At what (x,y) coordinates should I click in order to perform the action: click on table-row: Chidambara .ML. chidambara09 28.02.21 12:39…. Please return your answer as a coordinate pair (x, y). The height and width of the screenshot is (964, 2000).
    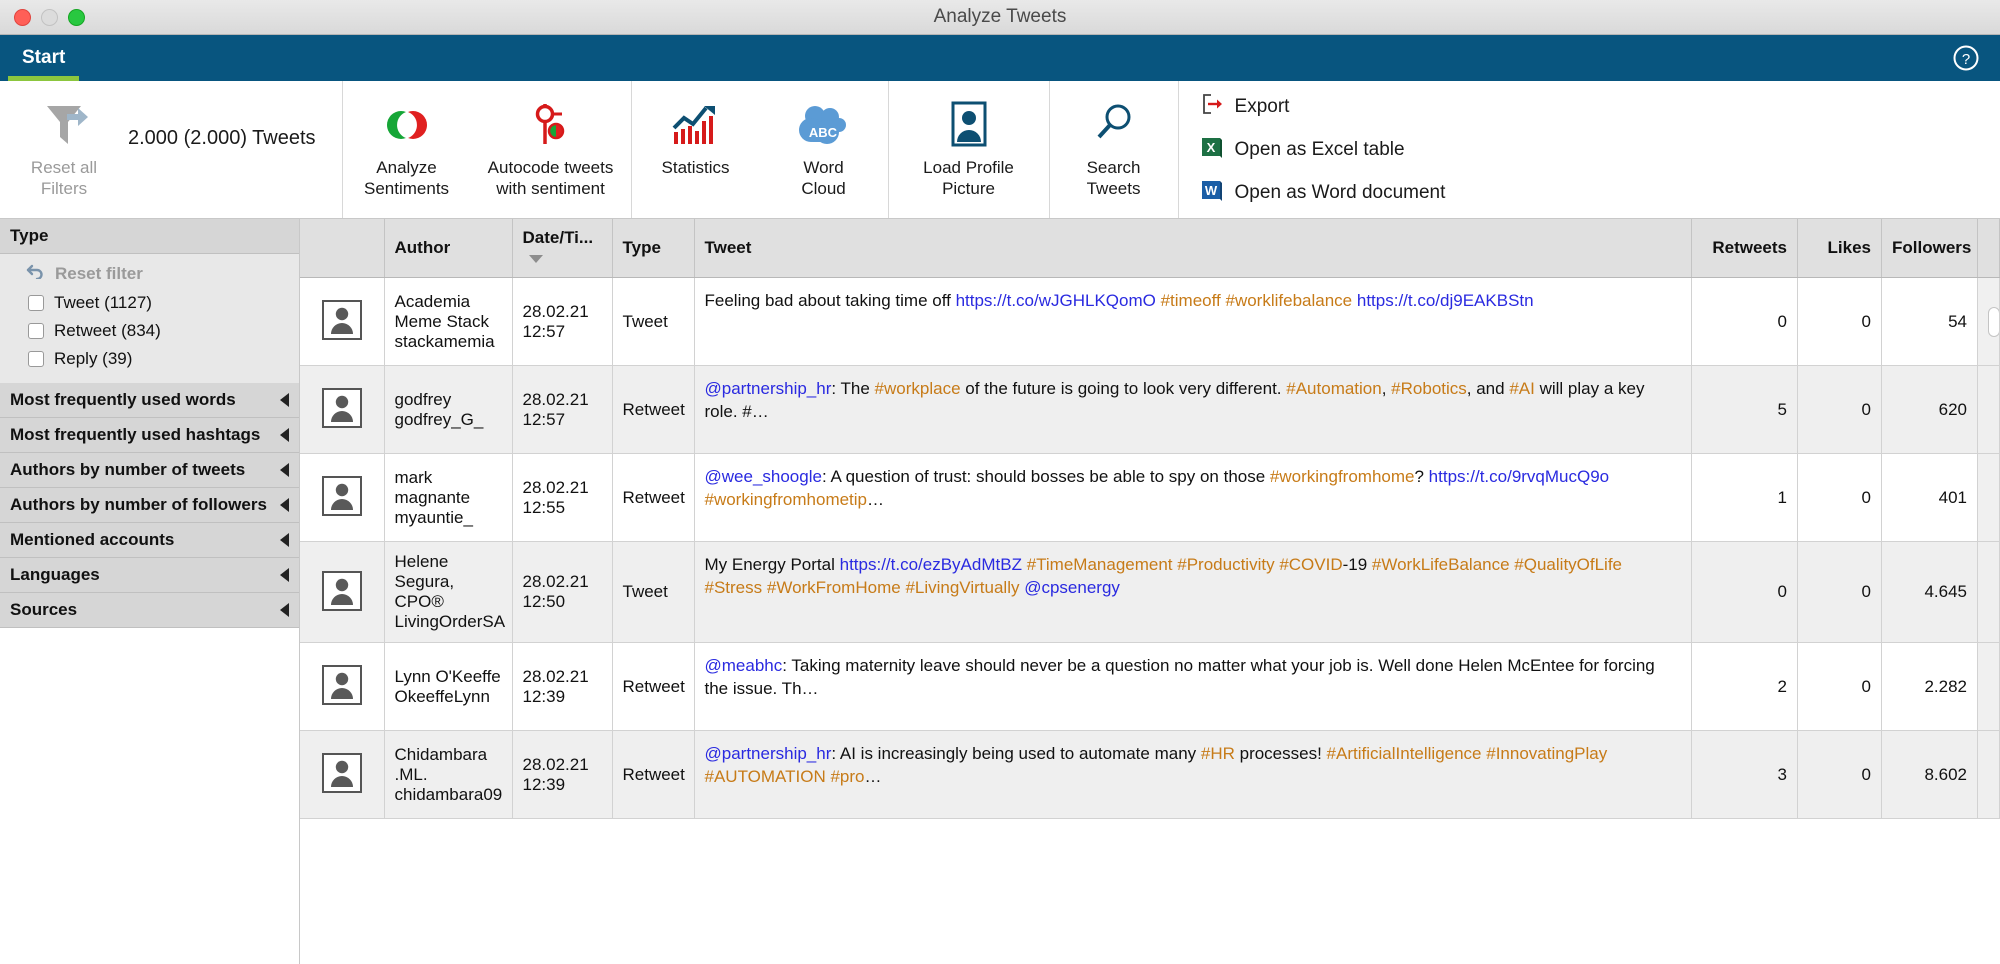
    Looking at the image, I should click on (1150, 774).